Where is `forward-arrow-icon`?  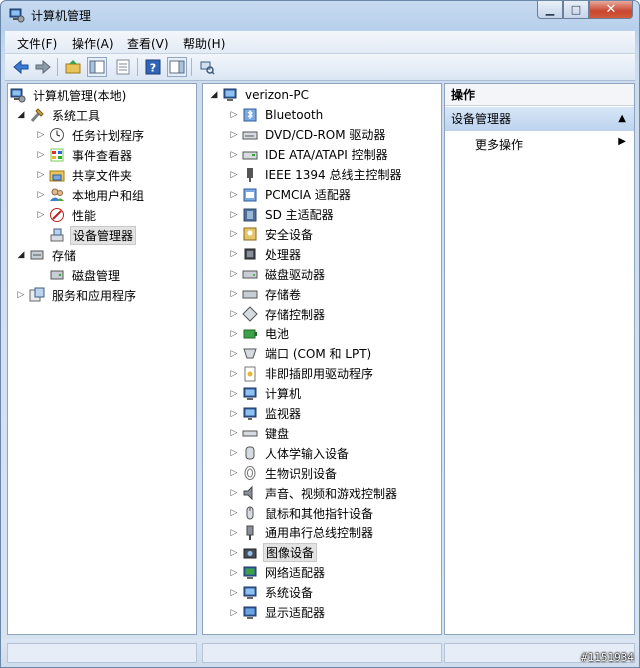
forward-arrow-icon is located at coordinates (43, 67).